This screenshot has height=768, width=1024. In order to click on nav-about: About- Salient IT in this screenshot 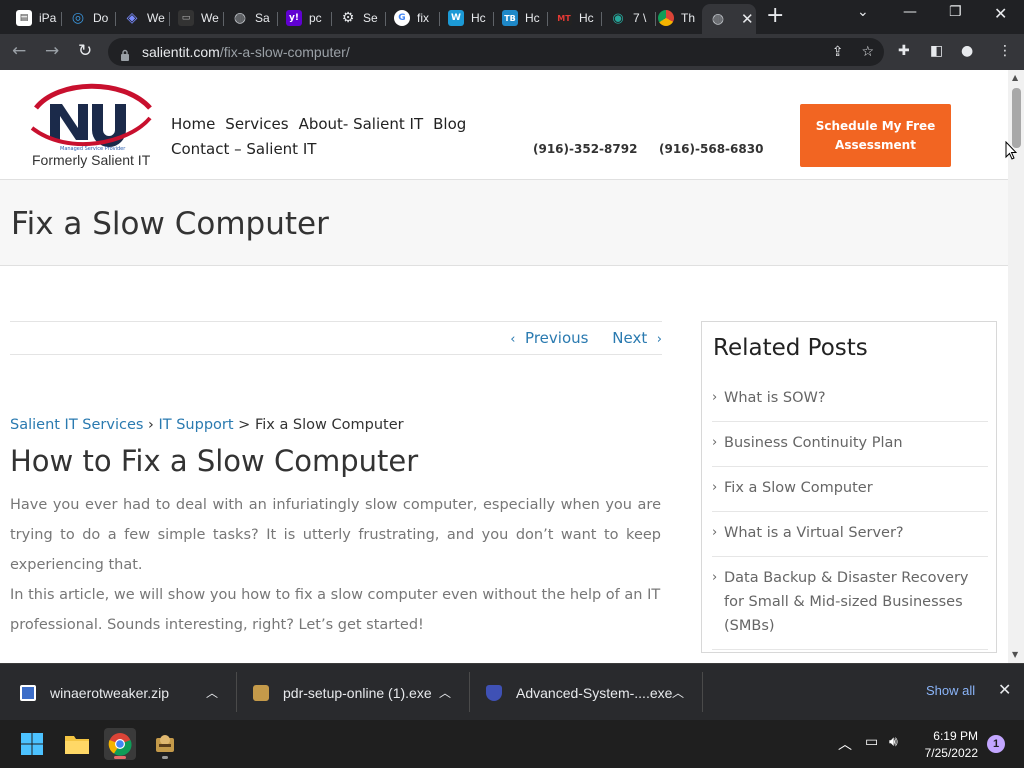, I will do `click(361, 124)`.